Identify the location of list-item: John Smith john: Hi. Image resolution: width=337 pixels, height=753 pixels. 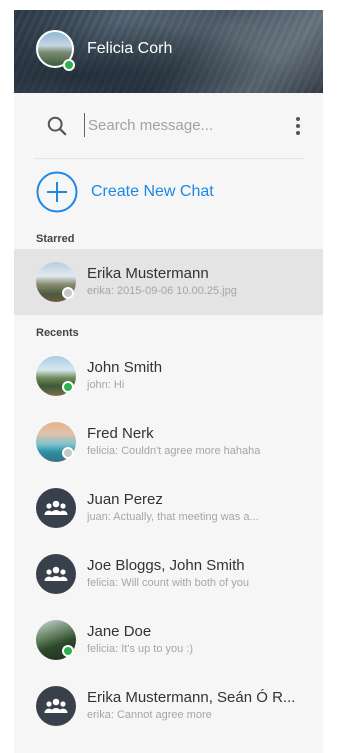
(168, 376).